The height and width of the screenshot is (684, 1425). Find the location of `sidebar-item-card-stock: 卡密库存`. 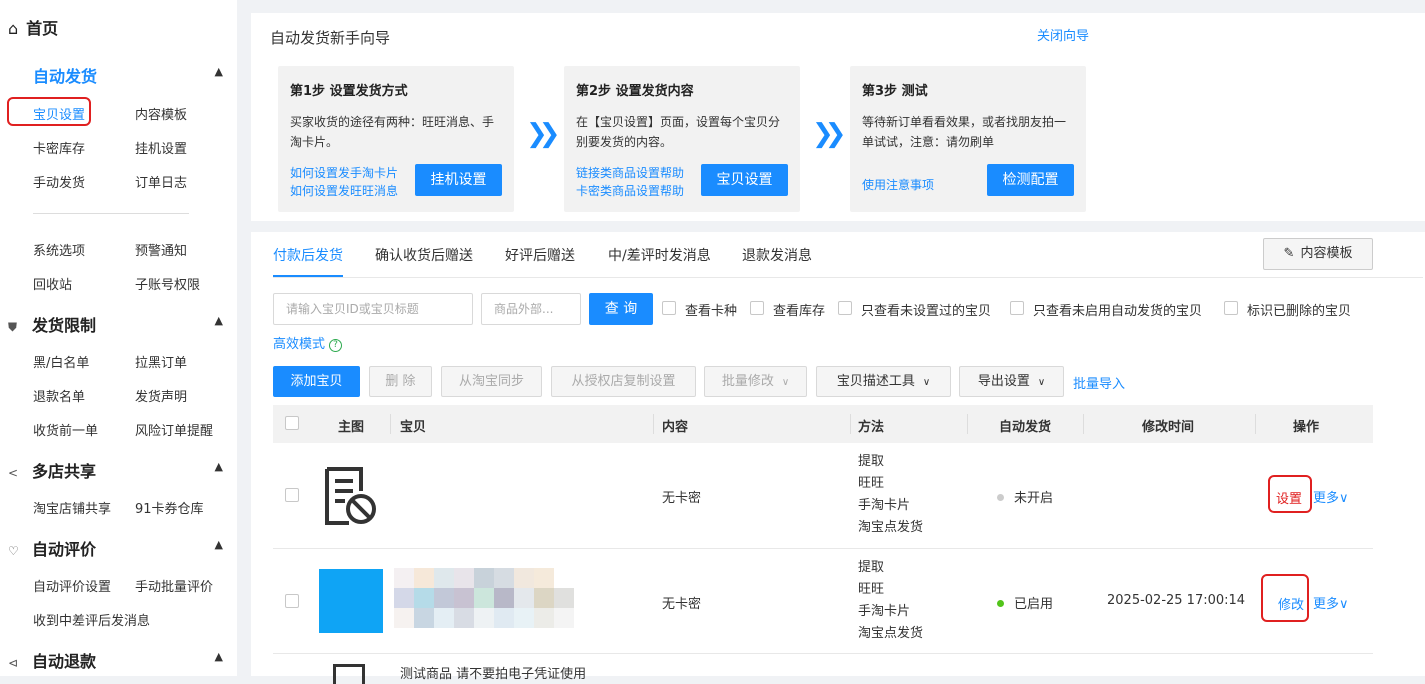

sidebar-item-card-stock: 卡密库存 is located at coordinates (59, 147).